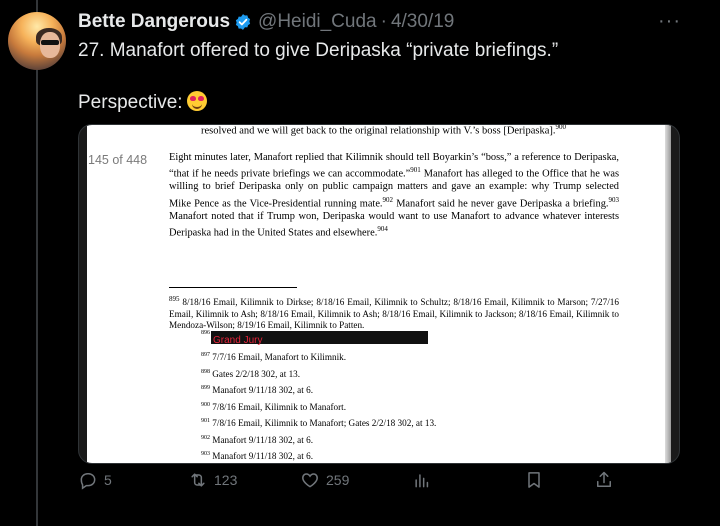  I want to click on share-button, so click(607, 480).